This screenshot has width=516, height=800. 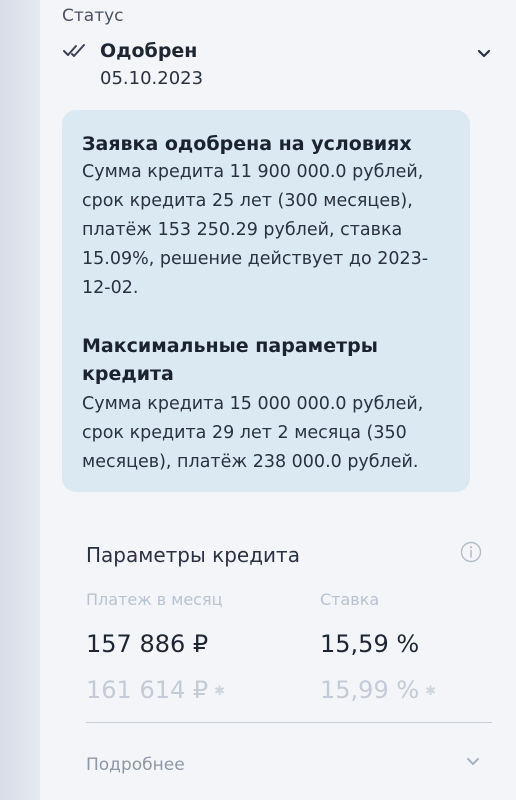 I want to click on divider, so click(x=289, y=722).